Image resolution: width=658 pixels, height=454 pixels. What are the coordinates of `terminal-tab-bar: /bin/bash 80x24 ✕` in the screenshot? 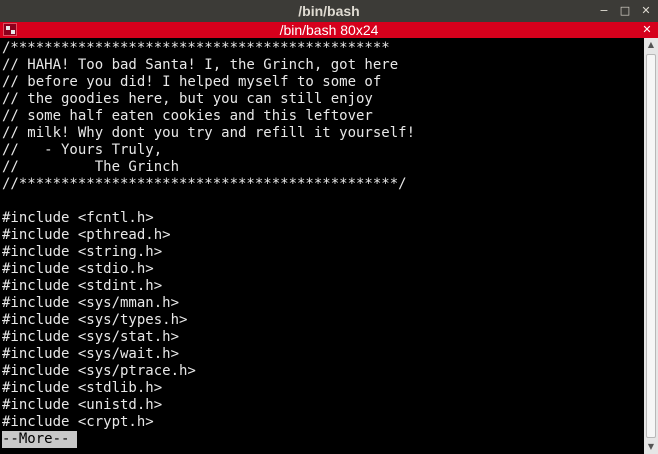 It's located at (329, 30).